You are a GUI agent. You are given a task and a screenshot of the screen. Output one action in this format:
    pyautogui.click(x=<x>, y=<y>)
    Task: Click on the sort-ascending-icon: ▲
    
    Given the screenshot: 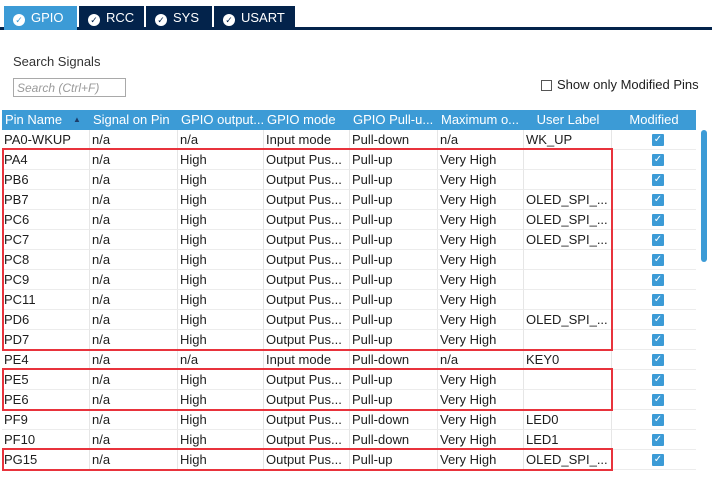 What is the action you would take?
    pyautogui.click(x=77, y=119)
    